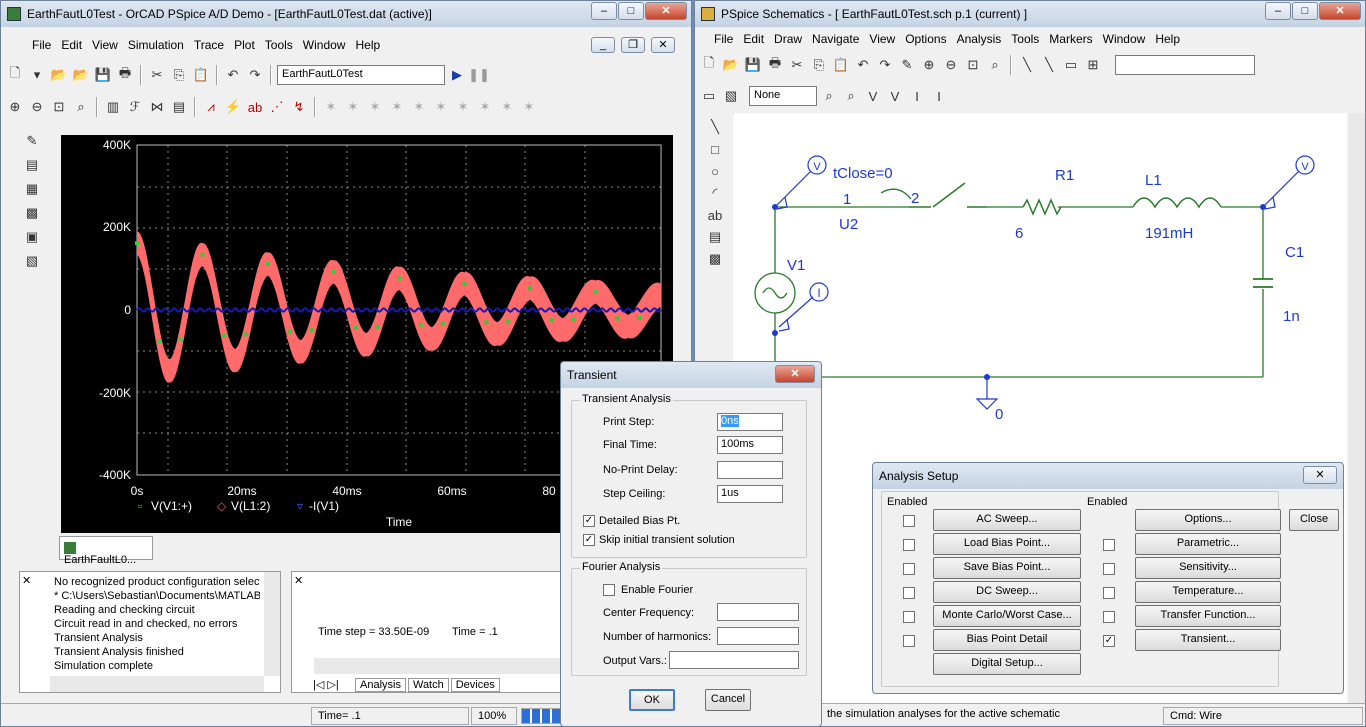 The image size is (1366, 727). What do you see at coordinates (728, 700) in the screenshot?
I see `cancel-button: Cancel` at bounding box center [728, 700].